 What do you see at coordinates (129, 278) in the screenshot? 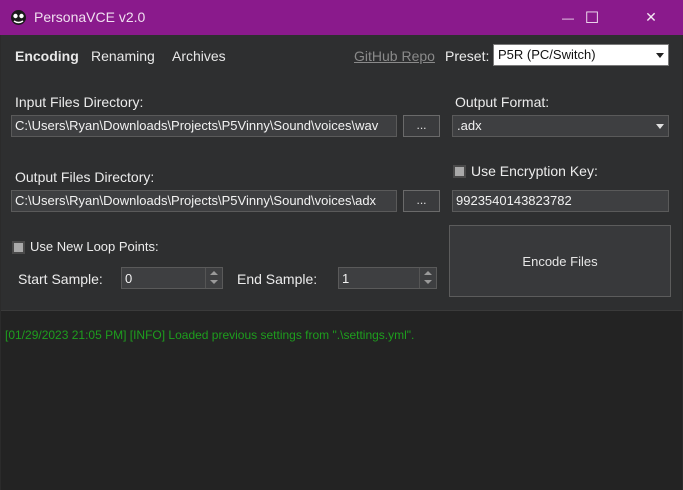
I see `start-sample-value: 0` at bounding box center [129, 278].